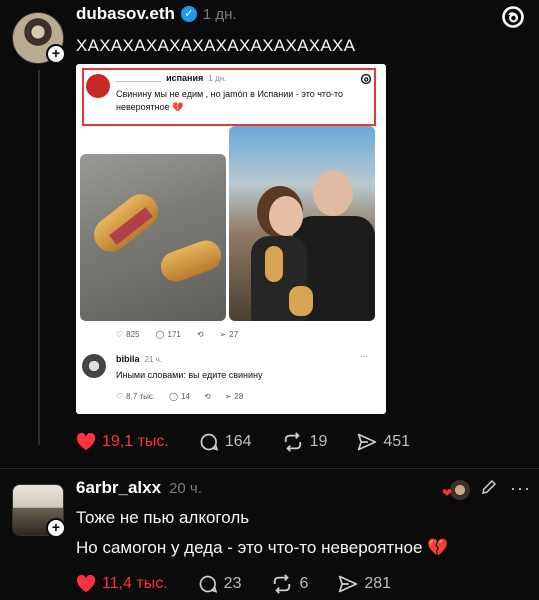 The height and width of the screenshot is (600, 539). I want to click on post-username: dubasov.eth, so click(125, 14).